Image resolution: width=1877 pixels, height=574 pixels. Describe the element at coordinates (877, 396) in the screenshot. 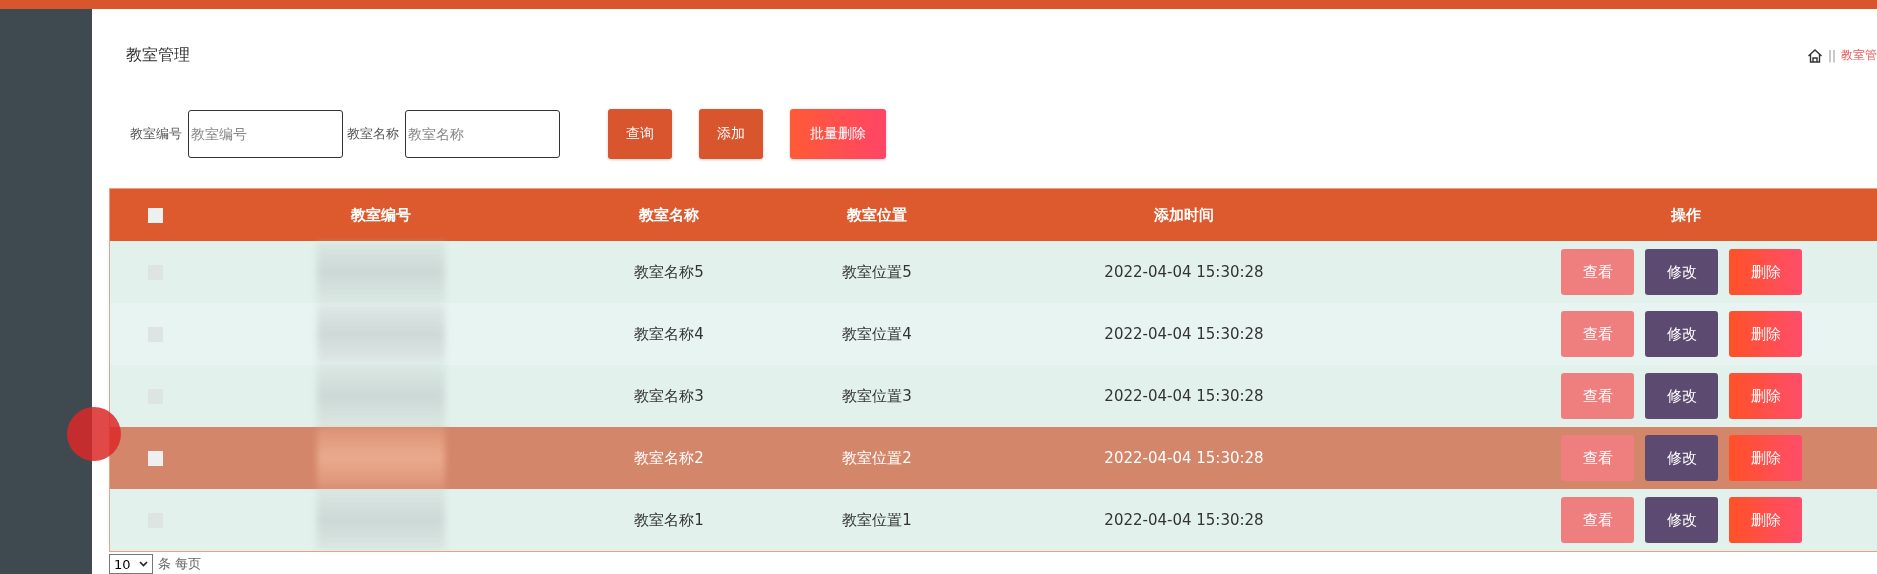

I see `table-cell: 教室位置3` at that location.